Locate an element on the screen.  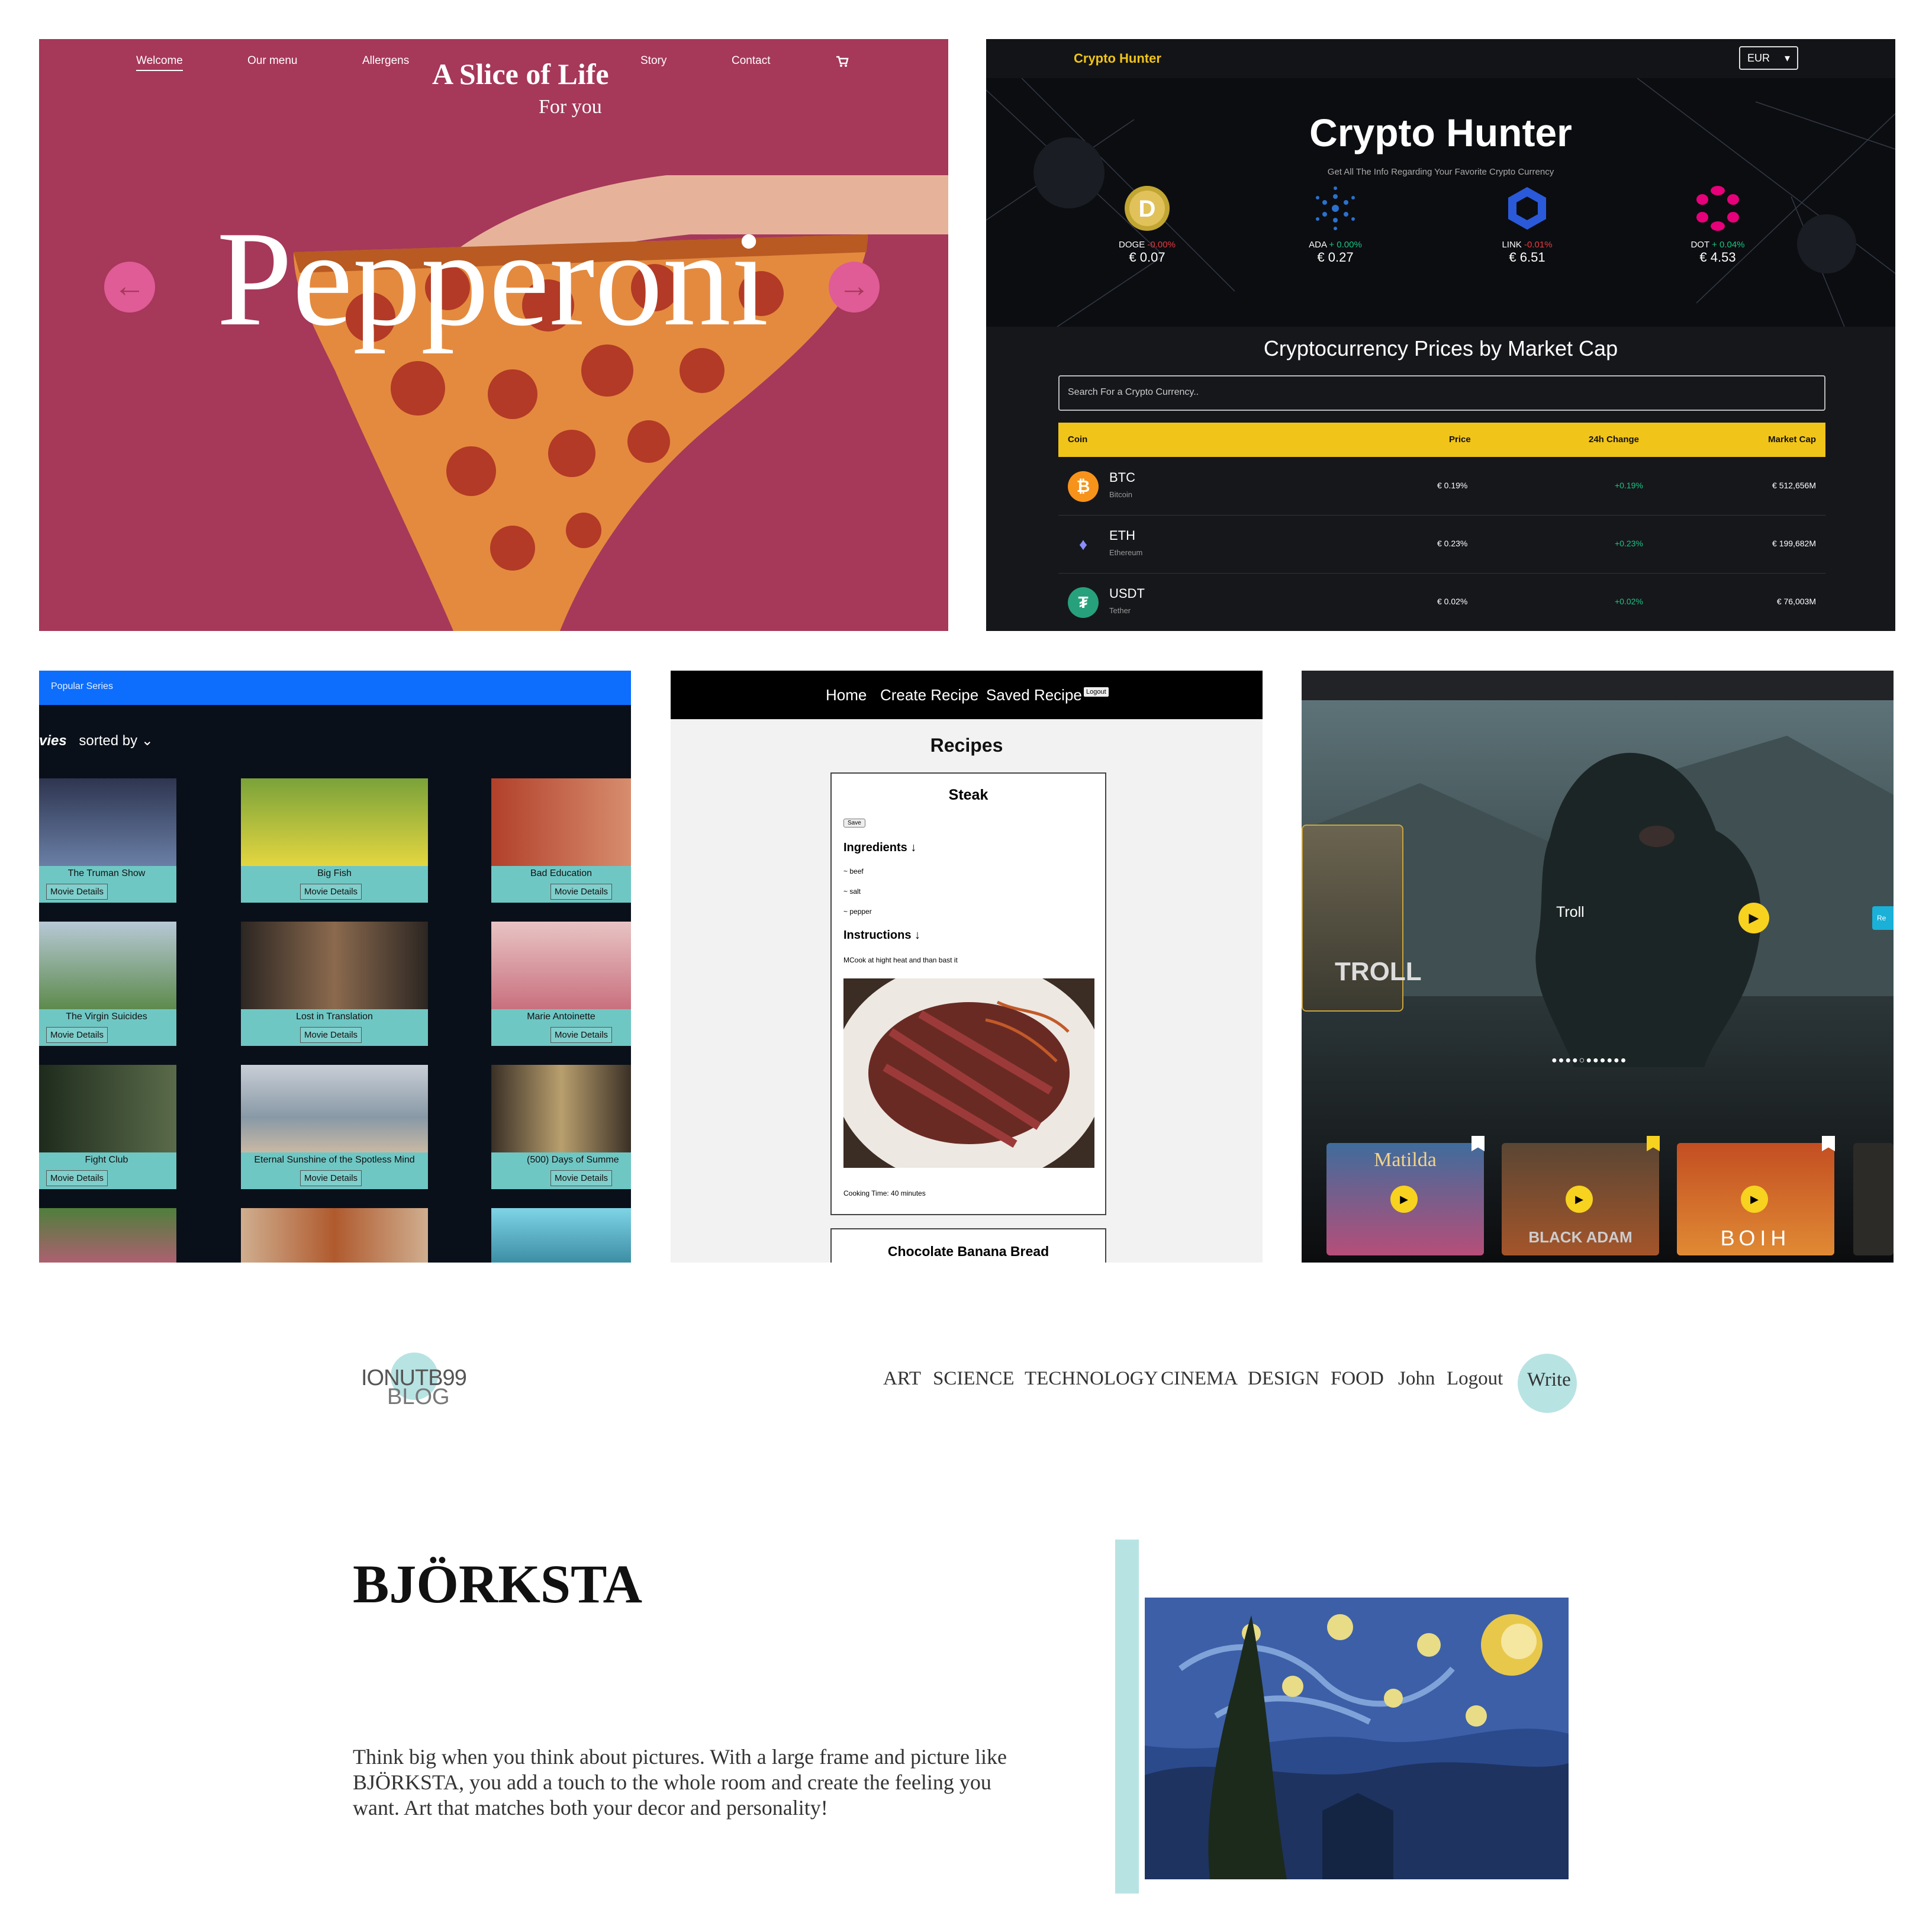
coin-name: Bitcoin is located at coordinates (1121, 494).